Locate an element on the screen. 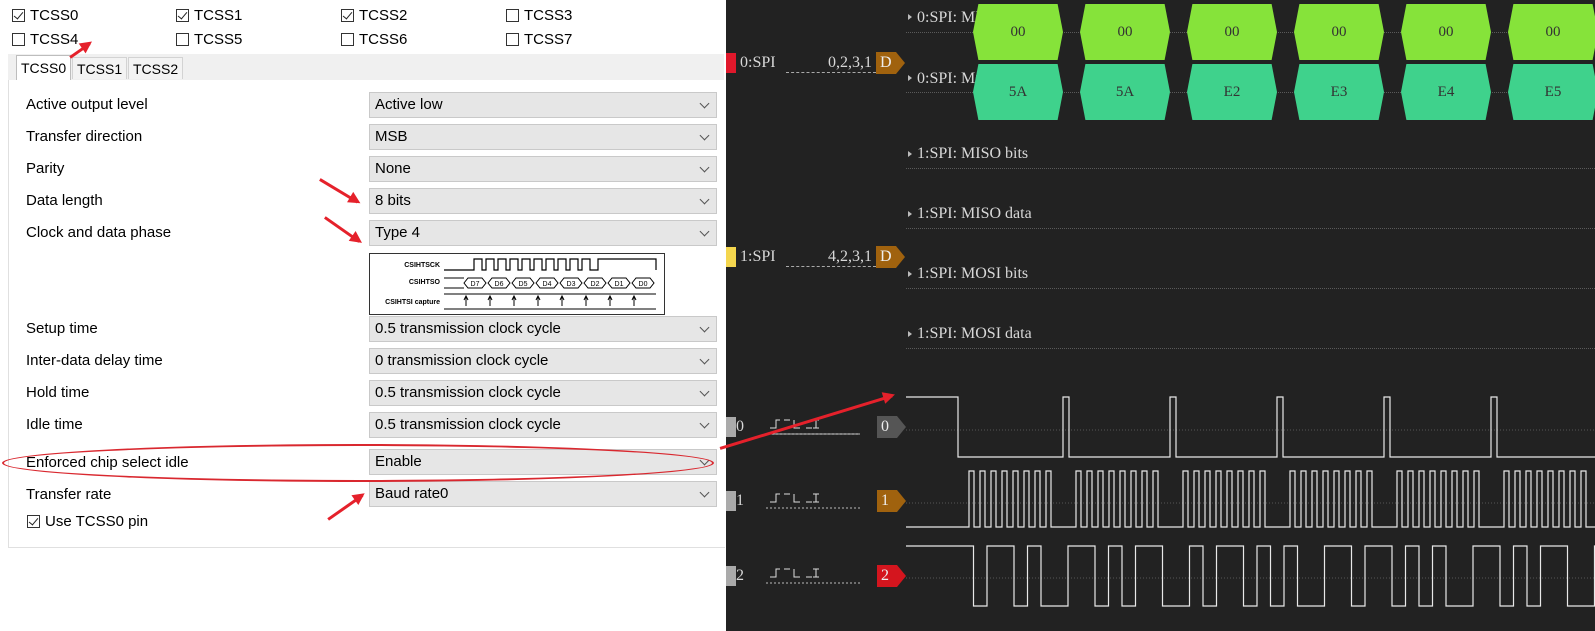 This screenshot has height=631, width=1595. checkbox-label: TCSS5 is located at coordinates (218, 39).